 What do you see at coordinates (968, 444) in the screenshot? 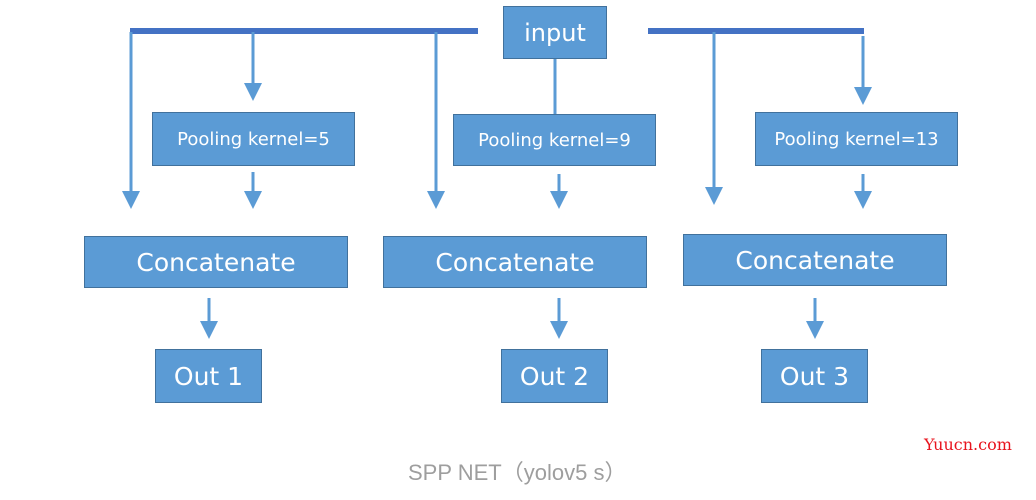
I see `watermark: Yuucn.com` at bounding box center [968, 444].